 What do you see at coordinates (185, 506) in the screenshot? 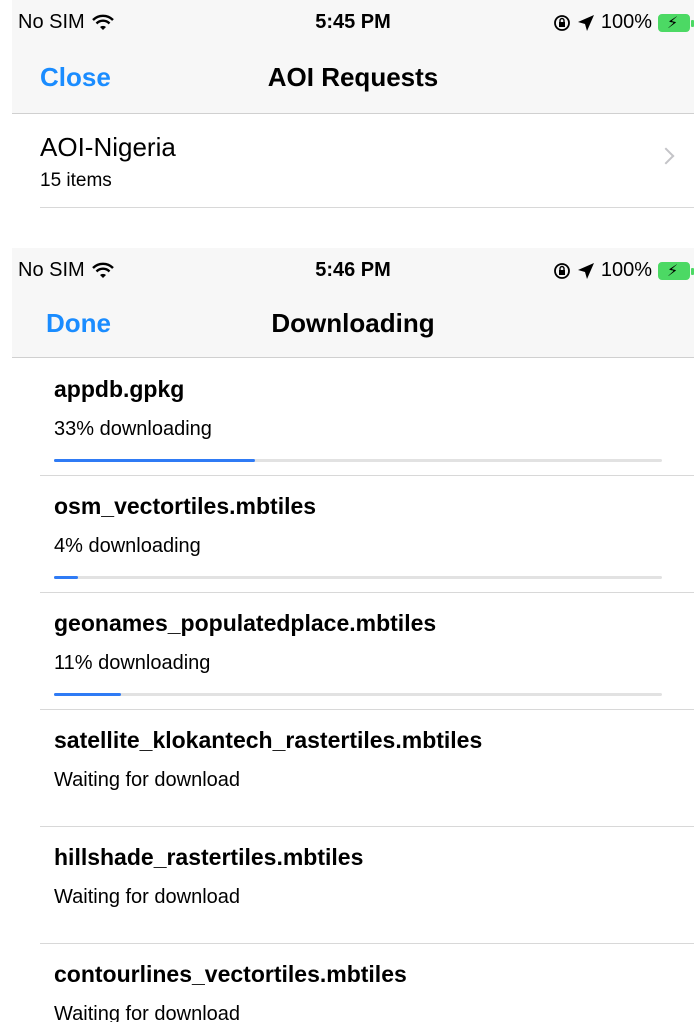
I see `file-name: osm_vectortiles.mbtiles` at bounding box center [185, 506].